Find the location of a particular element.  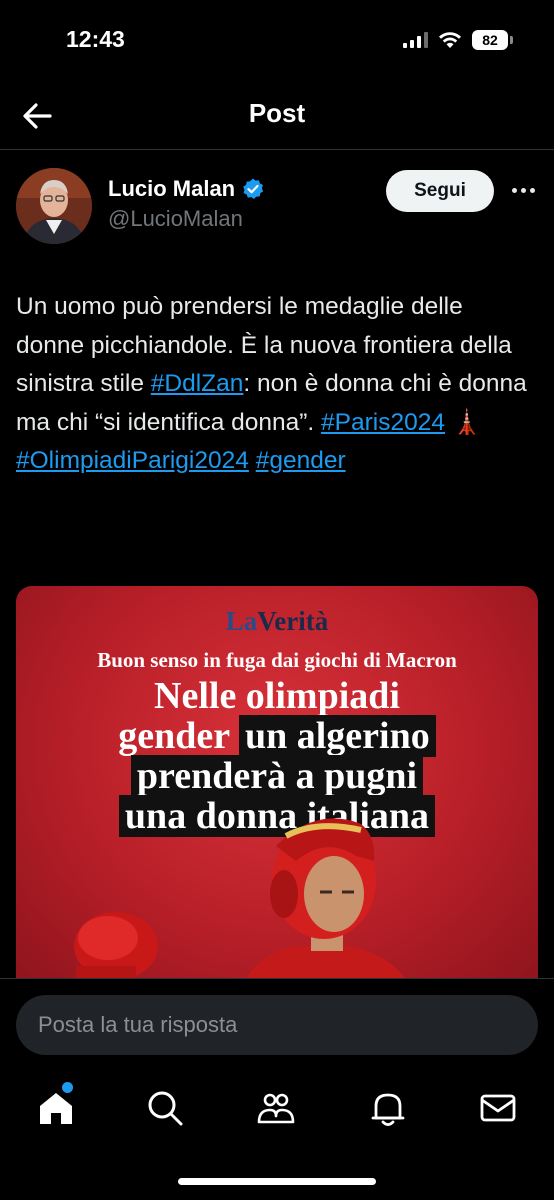

image-kicker: Buon senso in fuga dai giochi di Macron is located at coordinates (277, 660).